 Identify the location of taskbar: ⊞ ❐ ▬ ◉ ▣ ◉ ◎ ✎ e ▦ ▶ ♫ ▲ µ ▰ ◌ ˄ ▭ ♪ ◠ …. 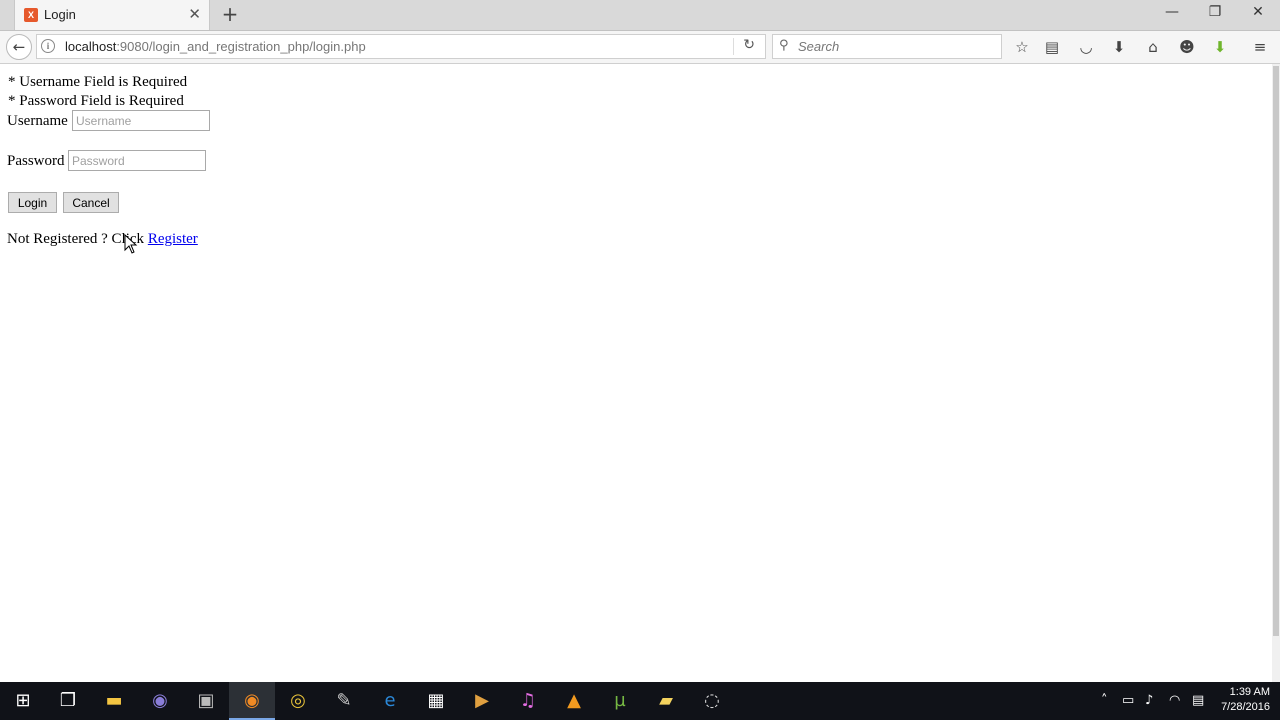
(640, 701).